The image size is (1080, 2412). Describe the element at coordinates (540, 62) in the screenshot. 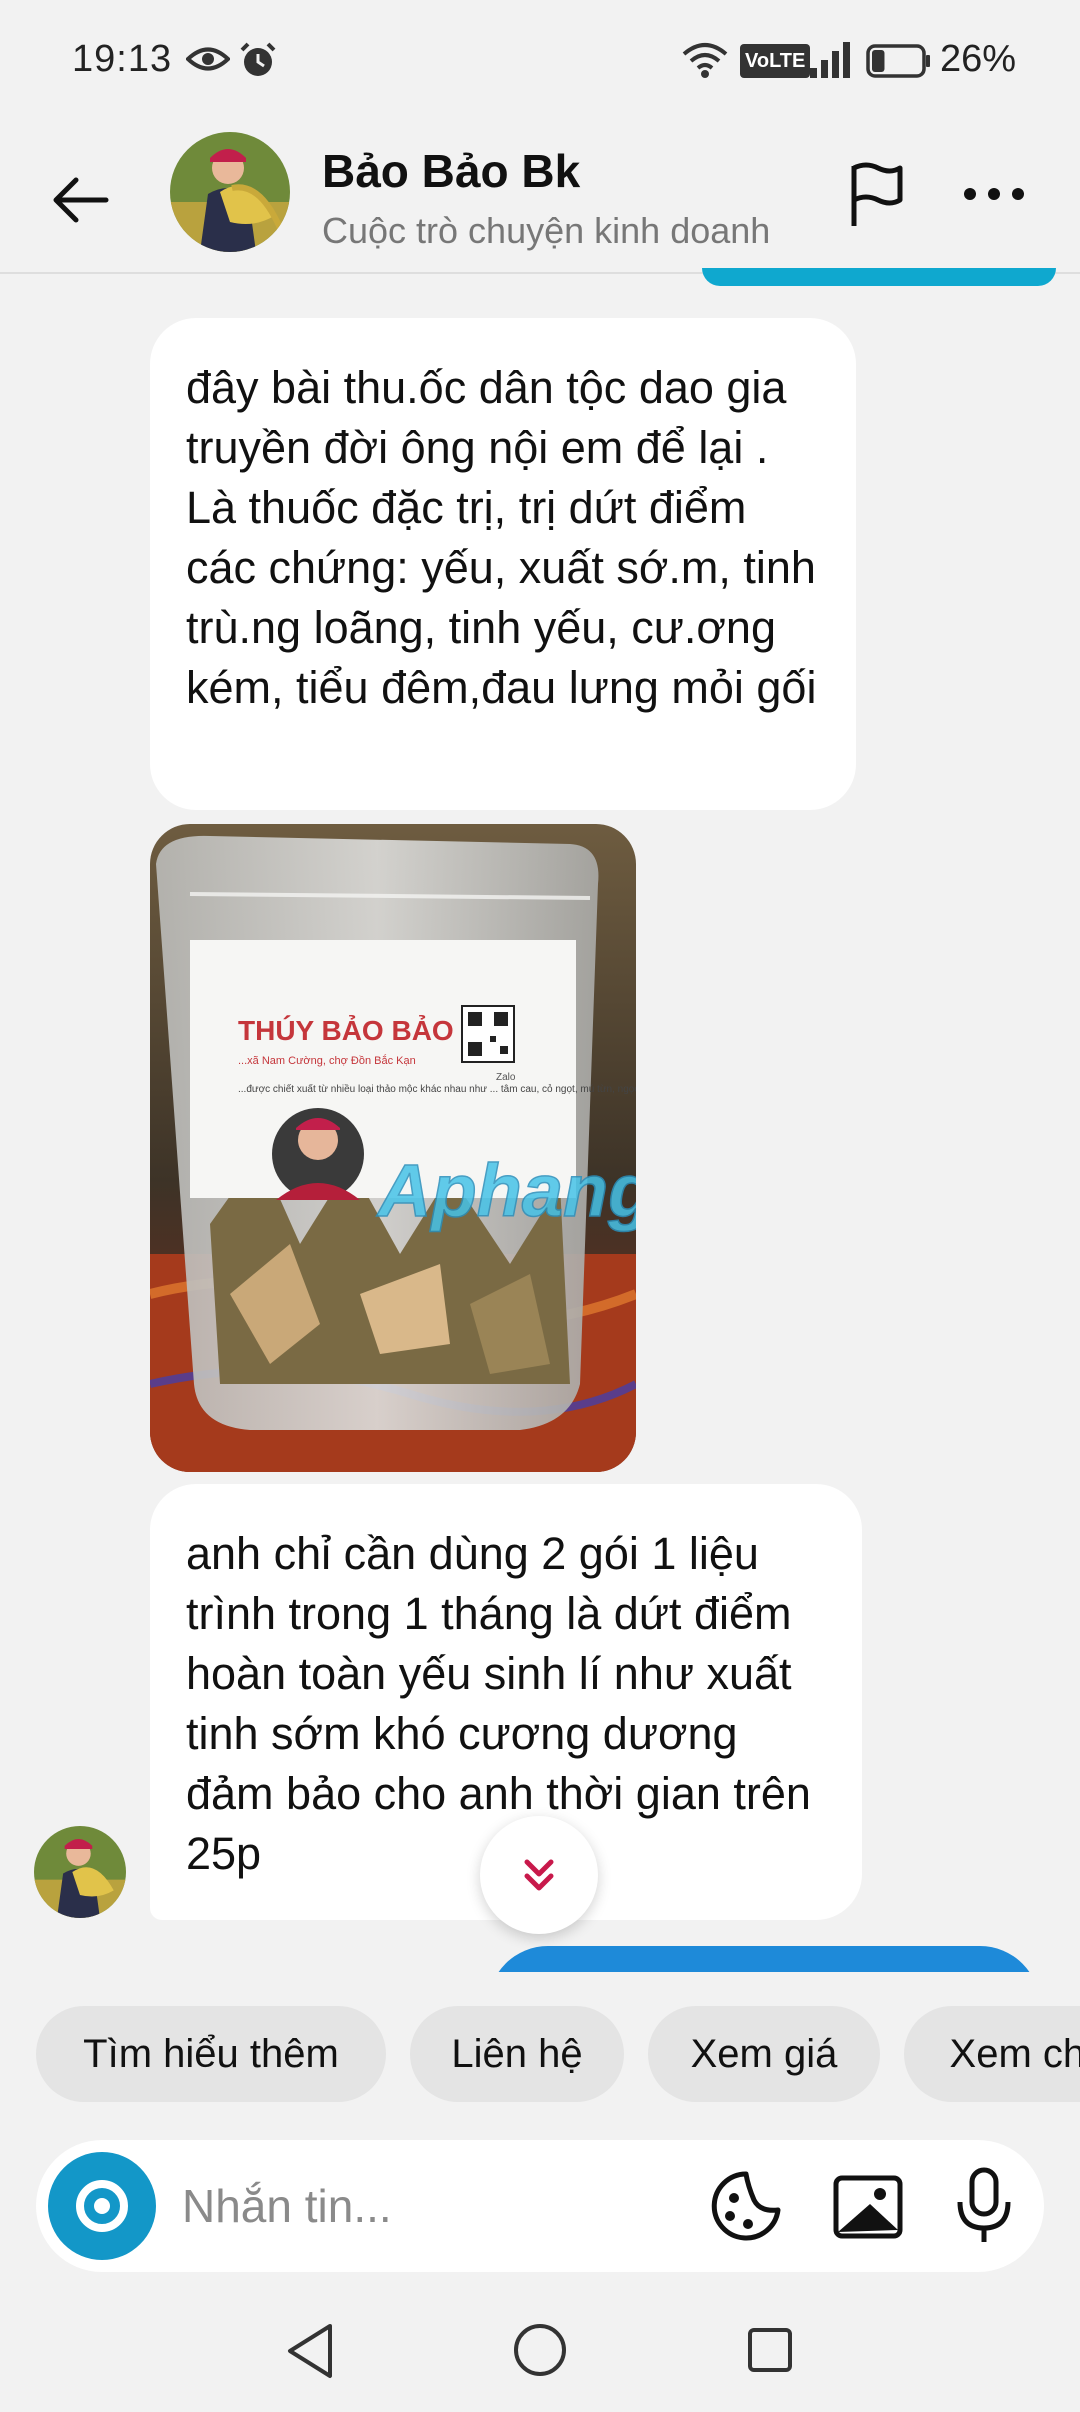

I see `status-bar: 19:13 VoLTE 26%` at that location.